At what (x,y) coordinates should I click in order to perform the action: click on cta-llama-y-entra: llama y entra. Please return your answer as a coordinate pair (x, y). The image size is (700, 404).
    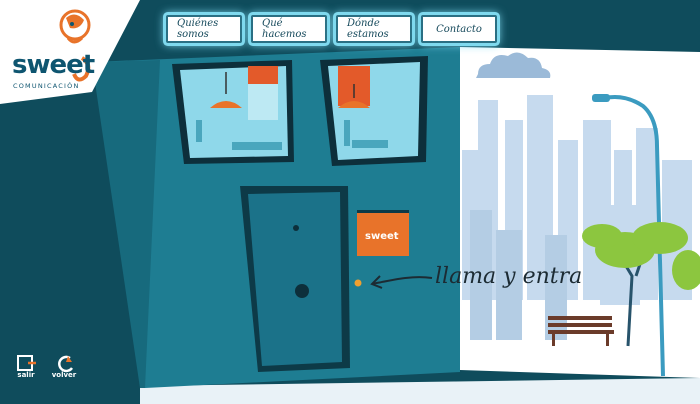
    Looking at the image, I should click on (508, 276).